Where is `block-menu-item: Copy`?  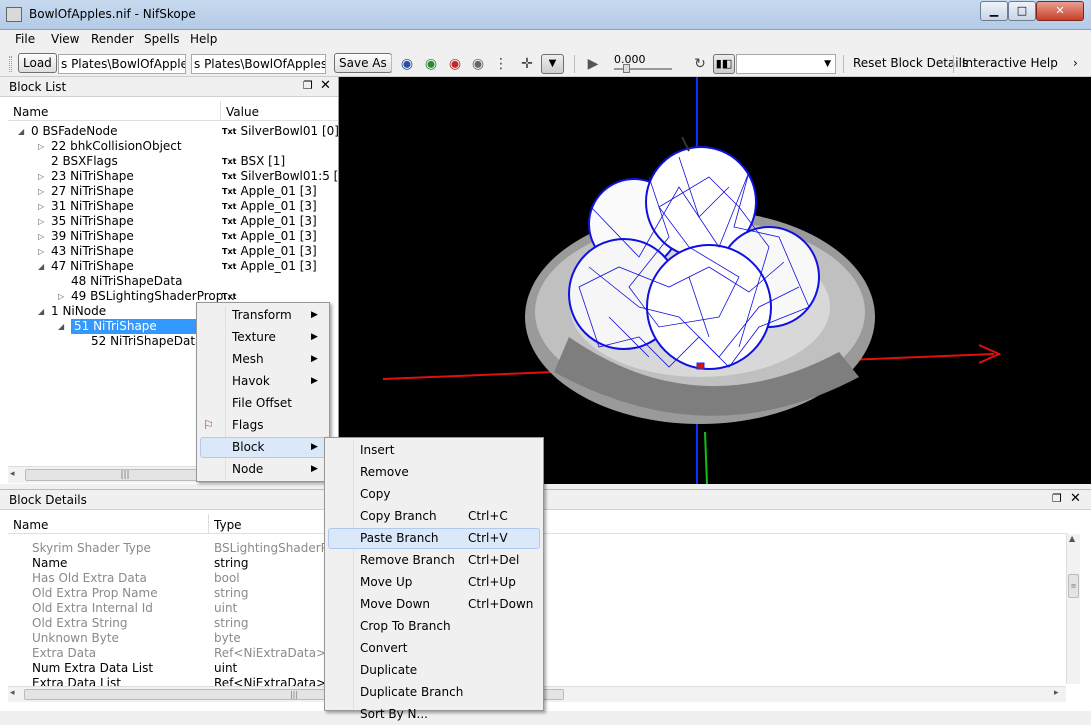
block-menu-item: Copy is located at coordinates (375, 494).